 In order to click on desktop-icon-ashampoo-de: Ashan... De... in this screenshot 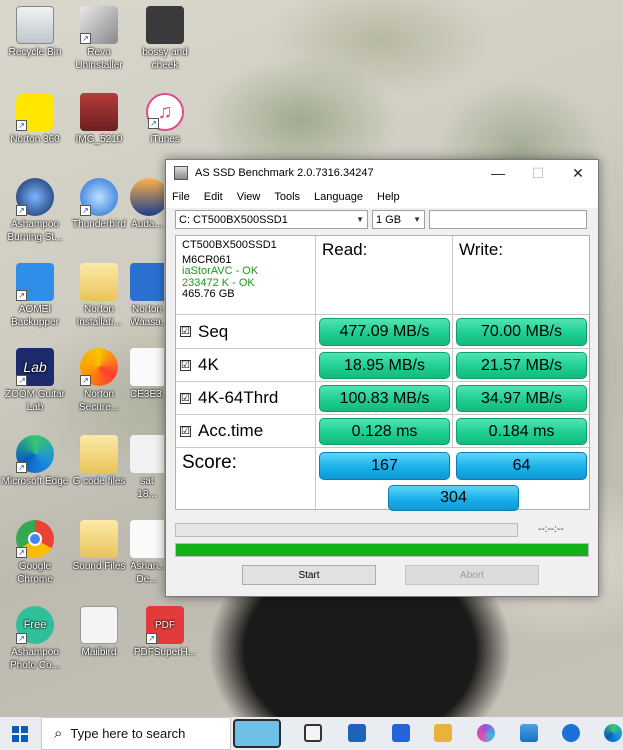, I will do `click(147, 553)`.